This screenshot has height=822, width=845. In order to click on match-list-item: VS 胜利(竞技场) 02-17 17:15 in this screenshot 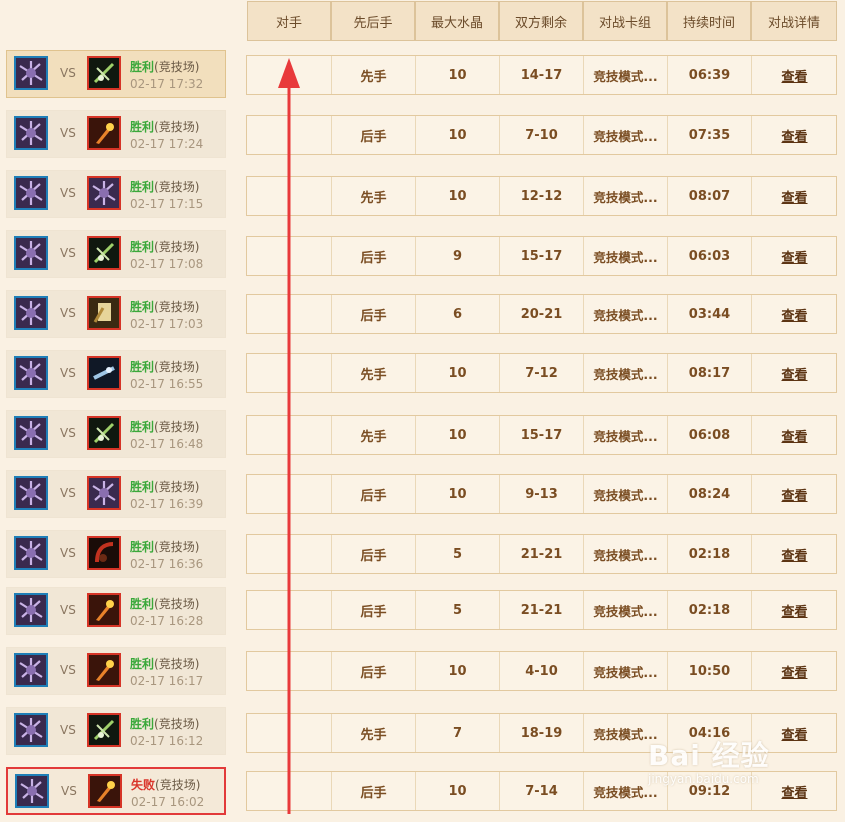, I will do `click(116, 194)`.